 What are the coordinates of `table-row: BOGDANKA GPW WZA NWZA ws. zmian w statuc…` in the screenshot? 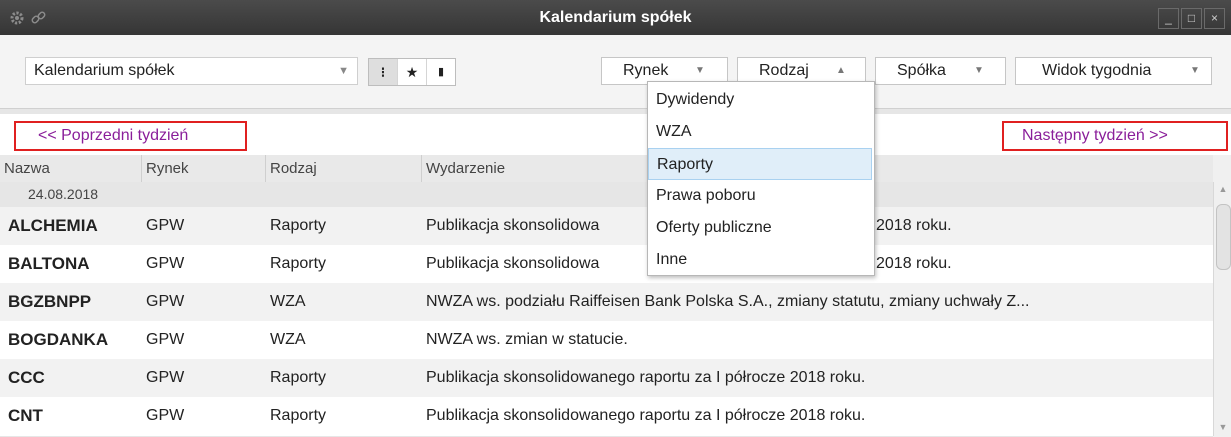 It's located at (606, 340).